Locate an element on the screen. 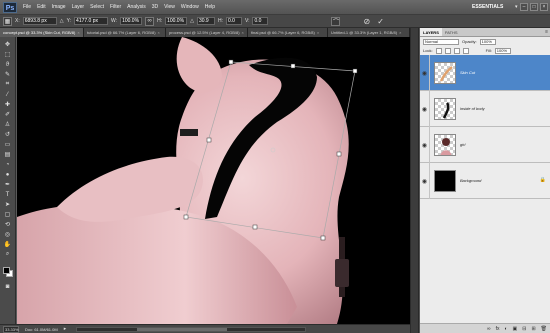 The height and width of the screenshot is (333, 550). commit-transform-icon: ✓ is located at coordinates (380, 21).